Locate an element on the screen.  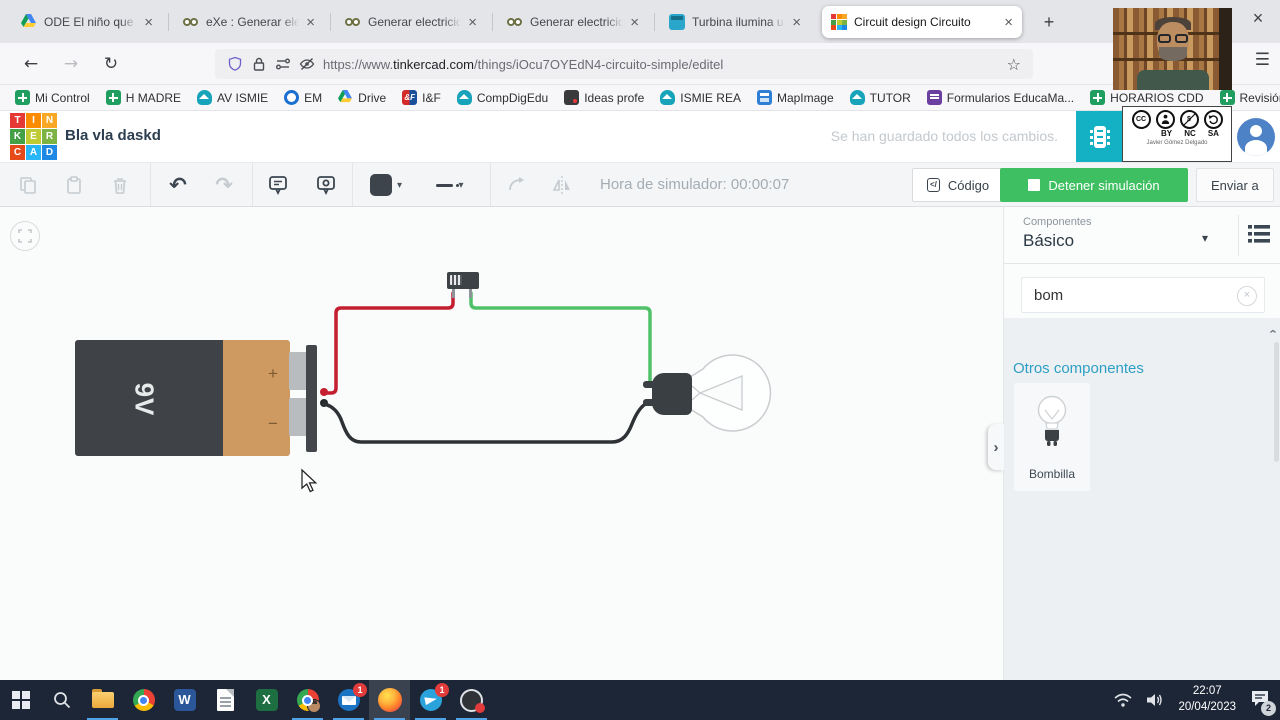
reload-icon: ↻ is located at coordinates (111, 64).